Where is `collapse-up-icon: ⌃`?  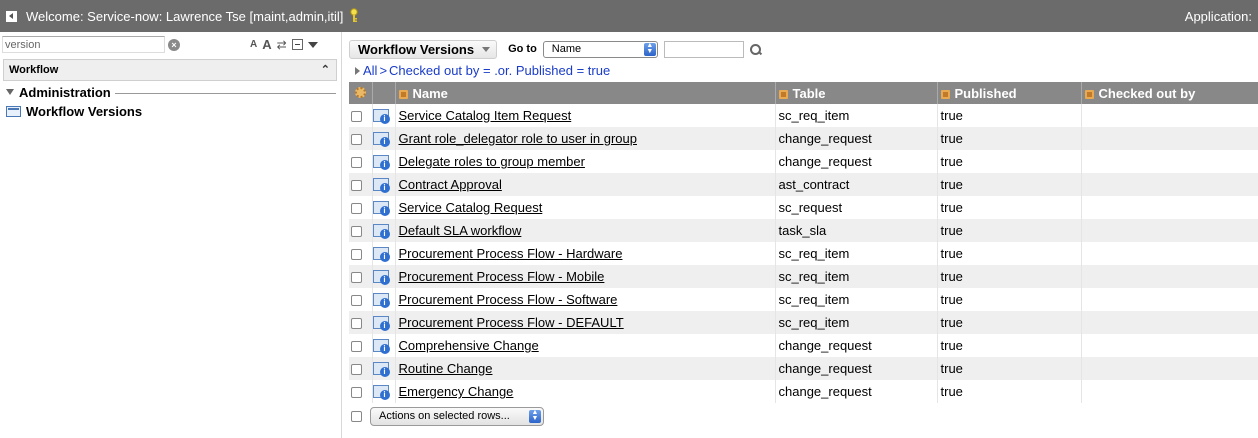
collapse-up-icon: ⌃ is located at coordinates (325, 70).